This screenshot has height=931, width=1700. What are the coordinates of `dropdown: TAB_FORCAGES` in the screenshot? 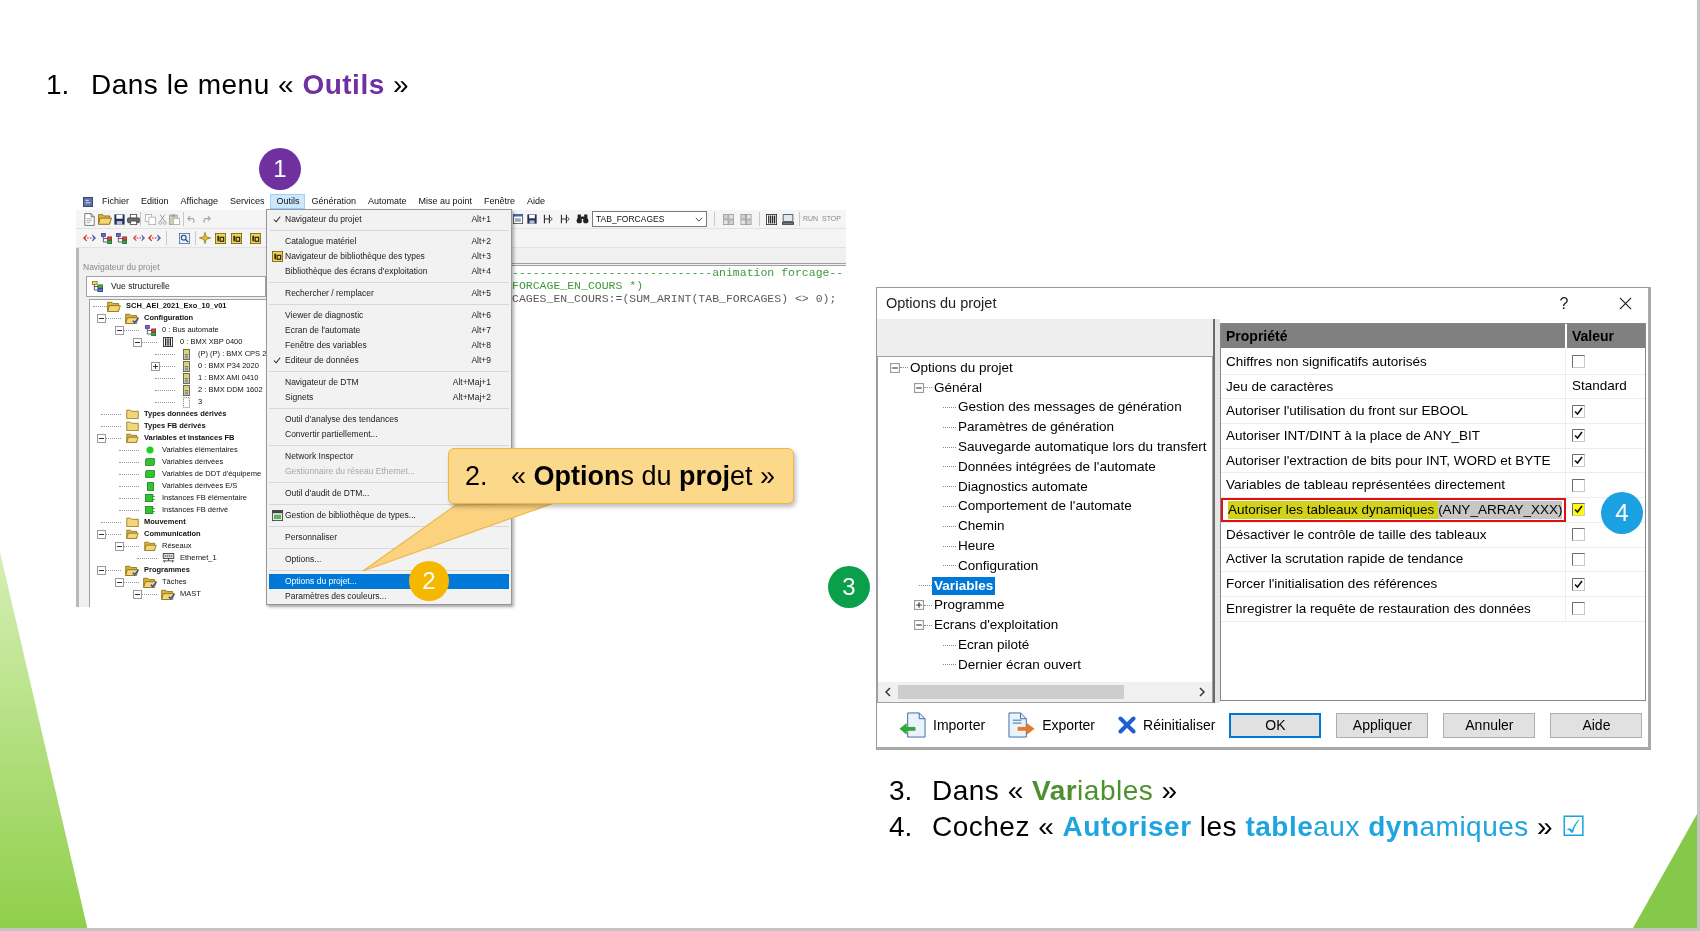 It's located at (649, 219).